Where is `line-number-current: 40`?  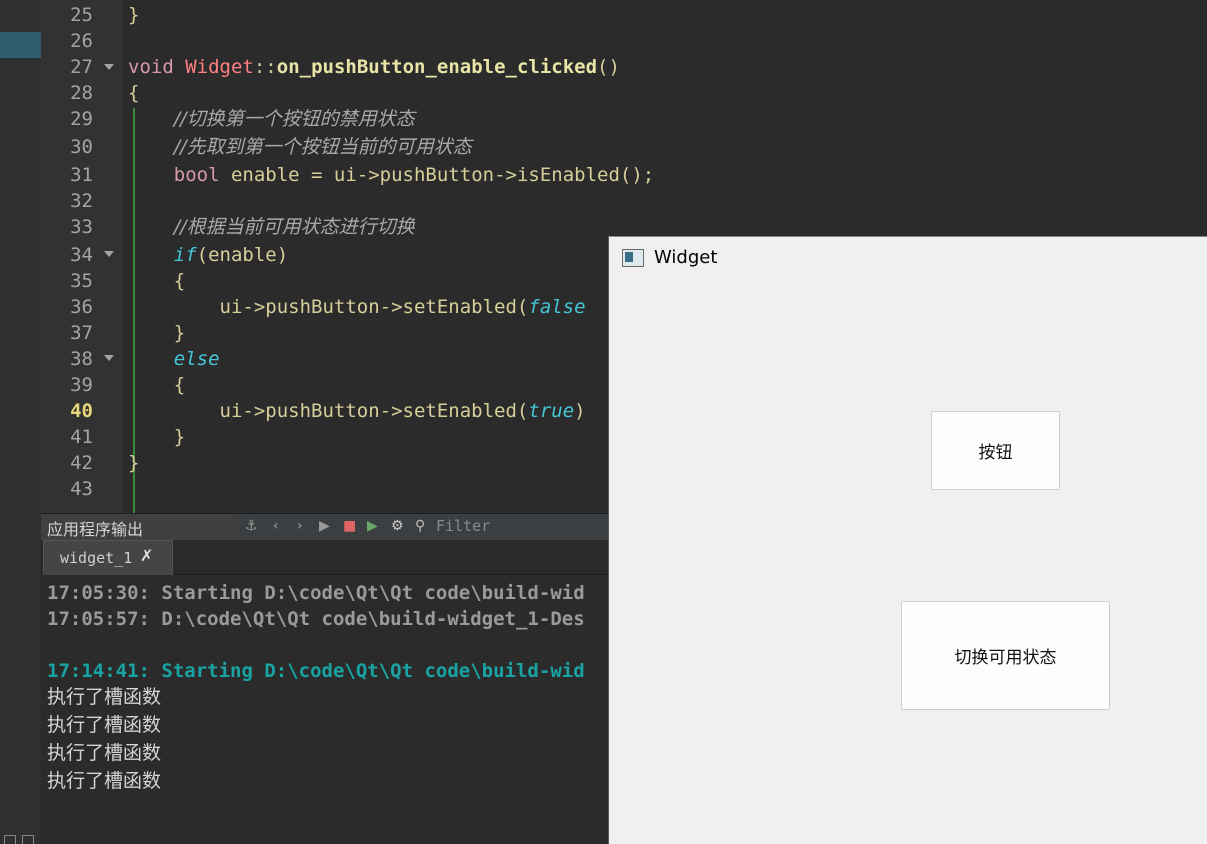 line-number-current: 40 is located at coordinates (81, 411).